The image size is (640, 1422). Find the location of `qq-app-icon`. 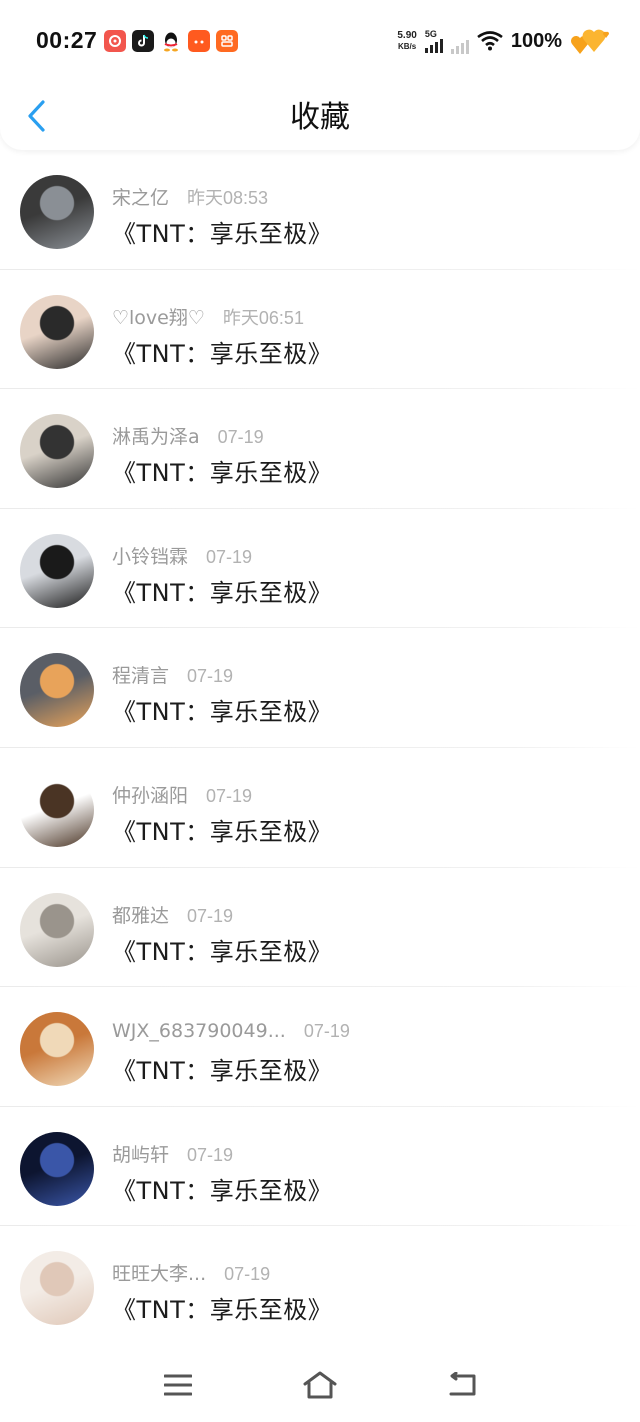

qq-app-icon is located at coordinates (171, 41).